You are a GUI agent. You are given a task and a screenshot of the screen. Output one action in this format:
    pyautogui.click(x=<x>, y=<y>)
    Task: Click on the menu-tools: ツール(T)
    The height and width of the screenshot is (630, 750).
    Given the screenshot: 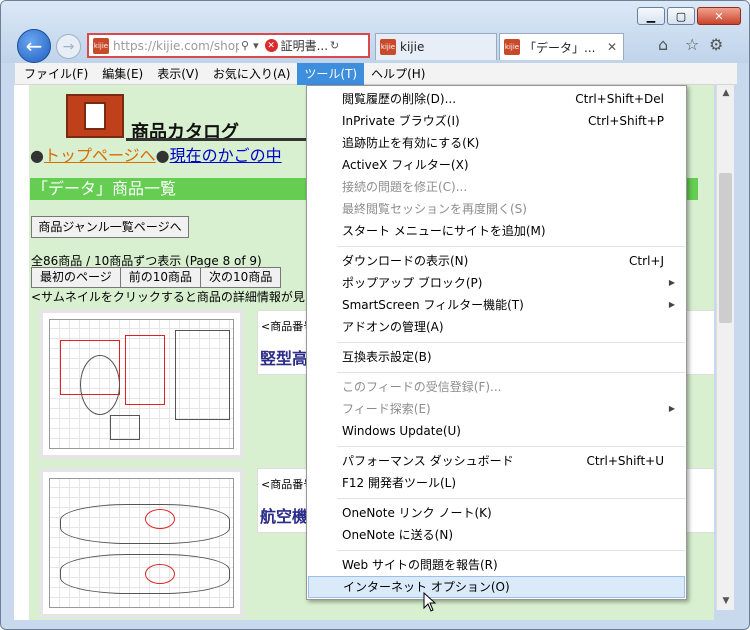 What is the action you would take?
    pyautogui.click(x=331, y=73)
    